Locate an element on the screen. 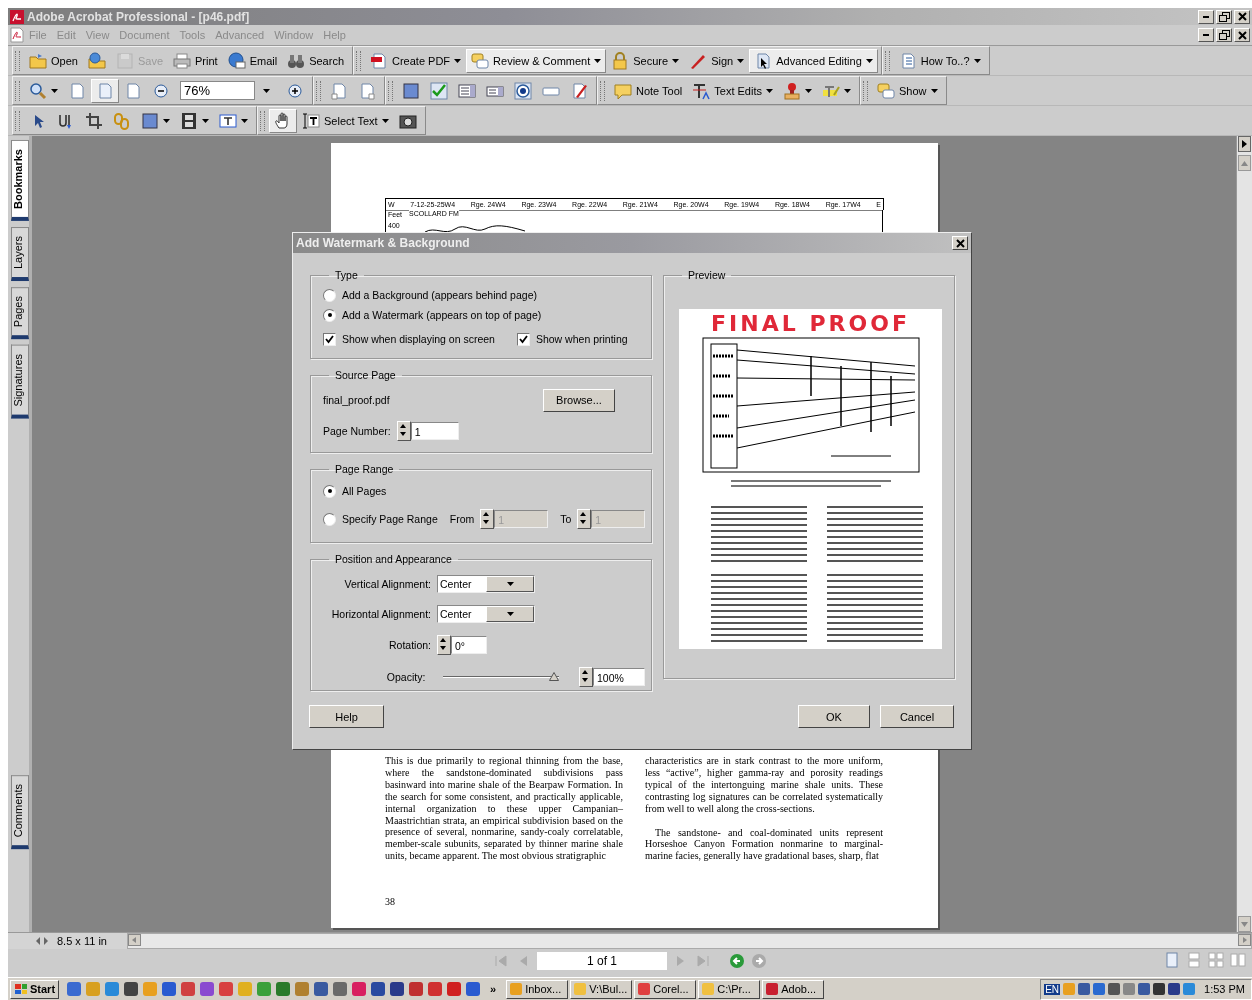 This screenshot has height=1000, width=1252. print-button: Print is located at coordinates (195, 60).